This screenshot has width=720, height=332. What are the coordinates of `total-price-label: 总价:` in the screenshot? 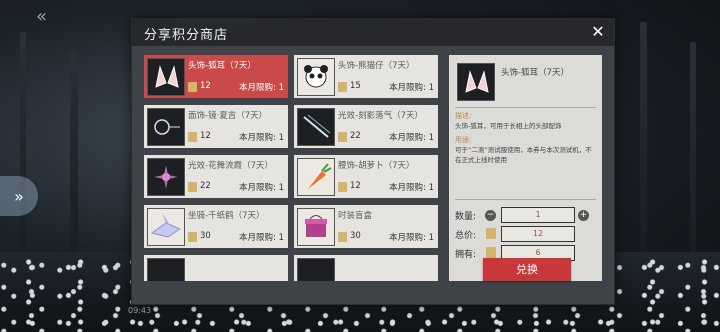 It's located at (466, 236).